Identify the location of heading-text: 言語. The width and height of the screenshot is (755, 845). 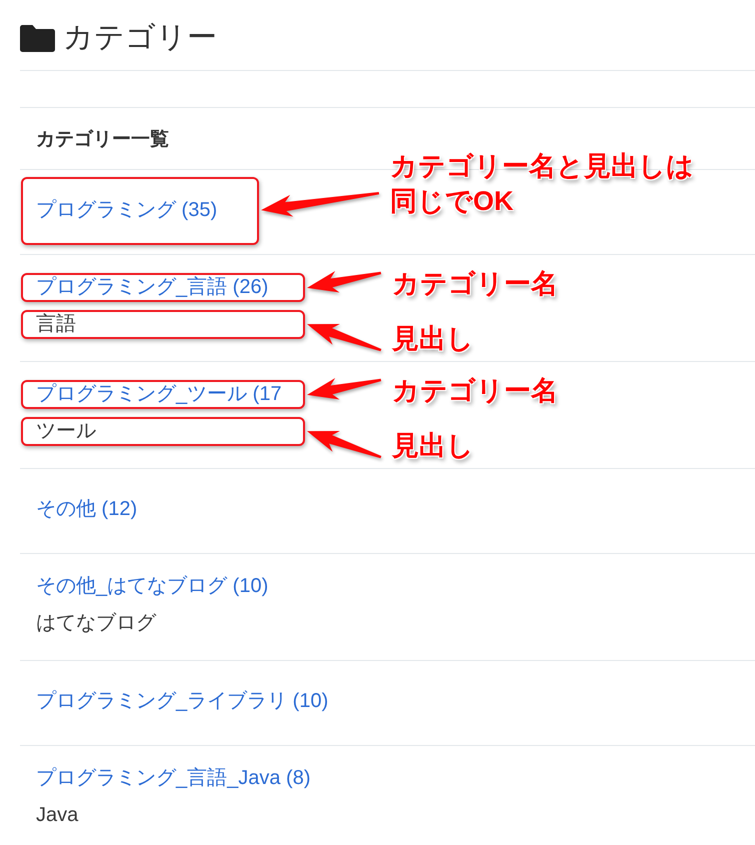
(56, 324).